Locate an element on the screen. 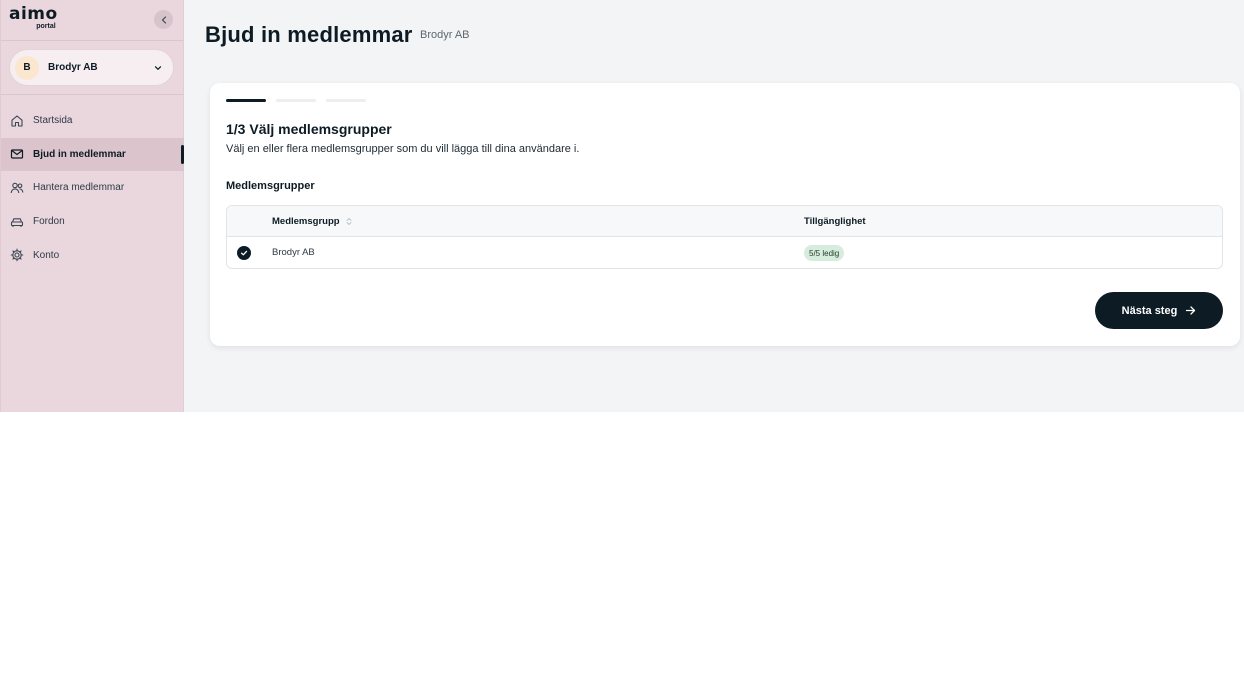 Image resolution: width=1244 pixels, height=684 pixels. sidebar-item-label: Hantera medlemmar is located at coordinates (79, 188).